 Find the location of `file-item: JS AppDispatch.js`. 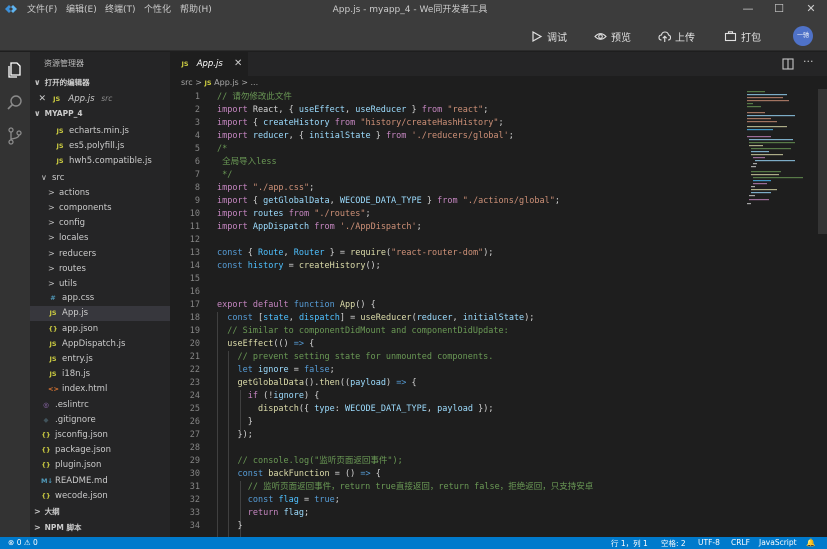

file-item: JS AppDispatch.js is located at coordinates (100, 344).